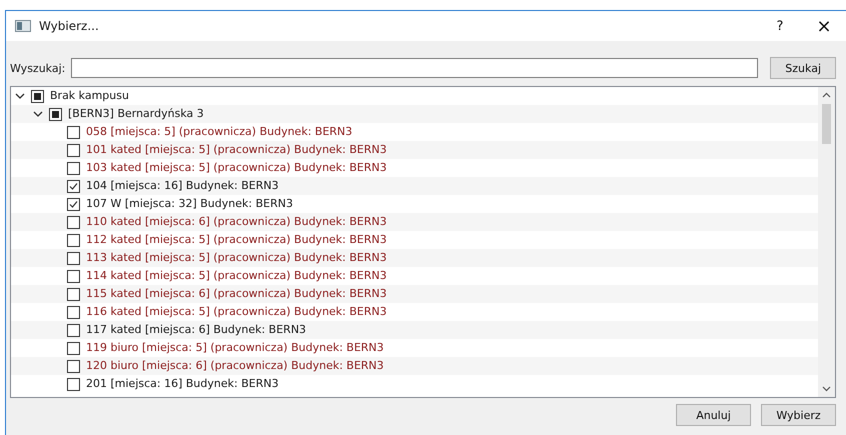  What do you see at coordinates (189, 204) in the screenshot?
I see `tree-item-label: 107 W [miejsca: 32] Budynek: BERN3` at bounding box center [189, 204].